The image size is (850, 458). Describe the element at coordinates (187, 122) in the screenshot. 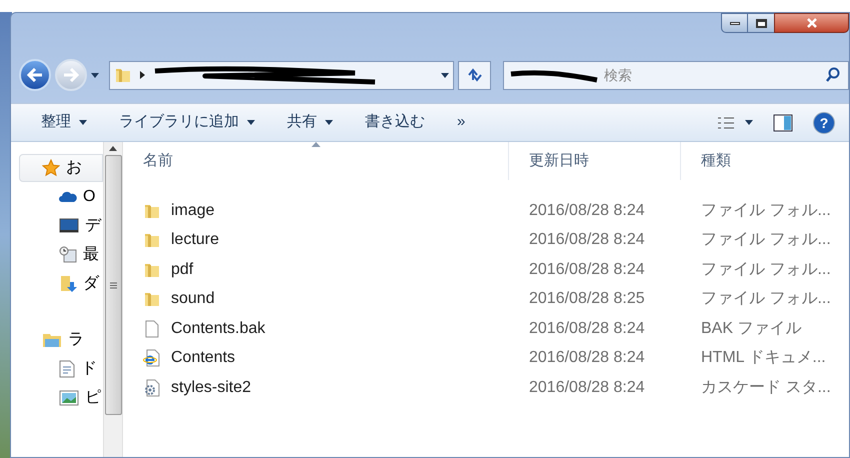

I see `toolbar-menu-button: ライブラリに追加` at that location.